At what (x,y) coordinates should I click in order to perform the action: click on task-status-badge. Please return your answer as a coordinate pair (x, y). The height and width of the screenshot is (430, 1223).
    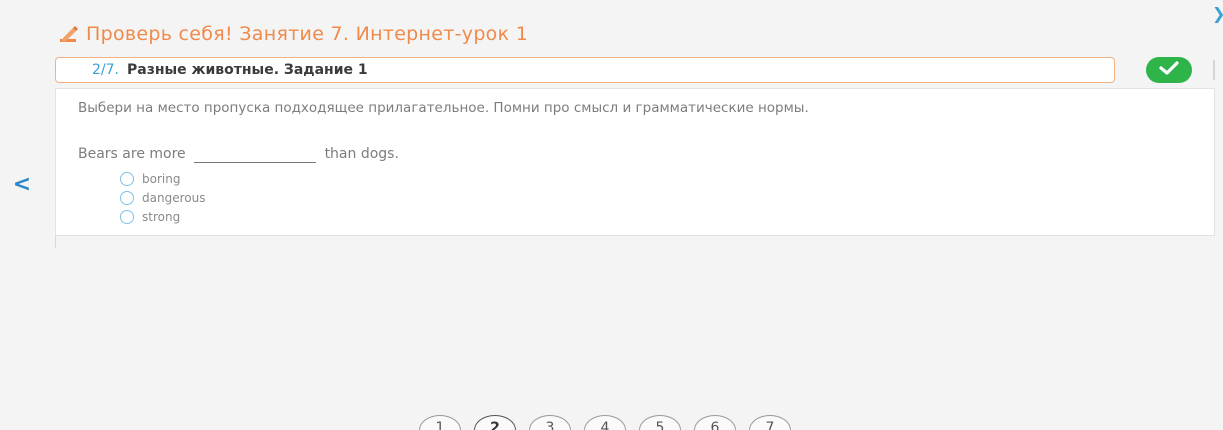
    Looking at the image, I should click on (1169, 70).